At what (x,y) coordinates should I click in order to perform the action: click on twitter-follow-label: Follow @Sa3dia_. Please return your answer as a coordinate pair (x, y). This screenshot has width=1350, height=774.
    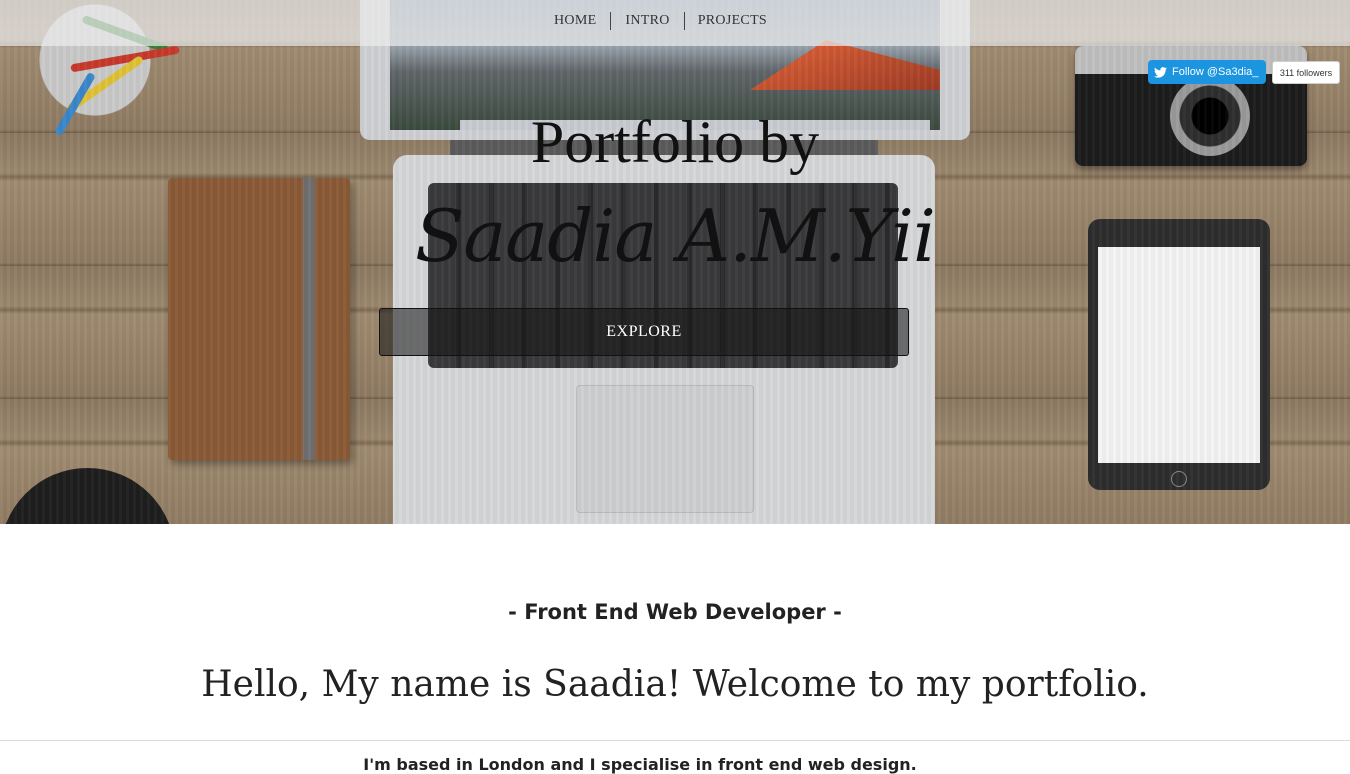
    Looking at the image, I should click on (1215, 72).